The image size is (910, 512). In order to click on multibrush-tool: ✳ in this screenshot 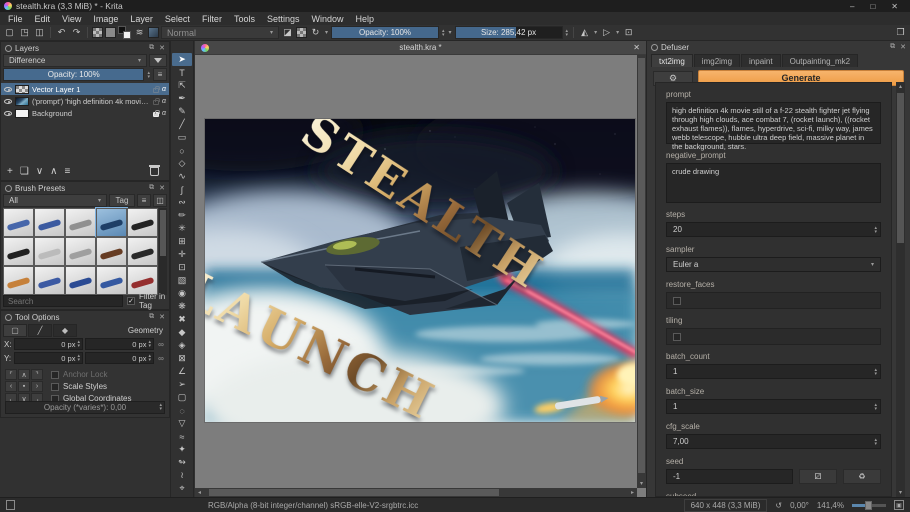, I will do `click(182, 228)`.